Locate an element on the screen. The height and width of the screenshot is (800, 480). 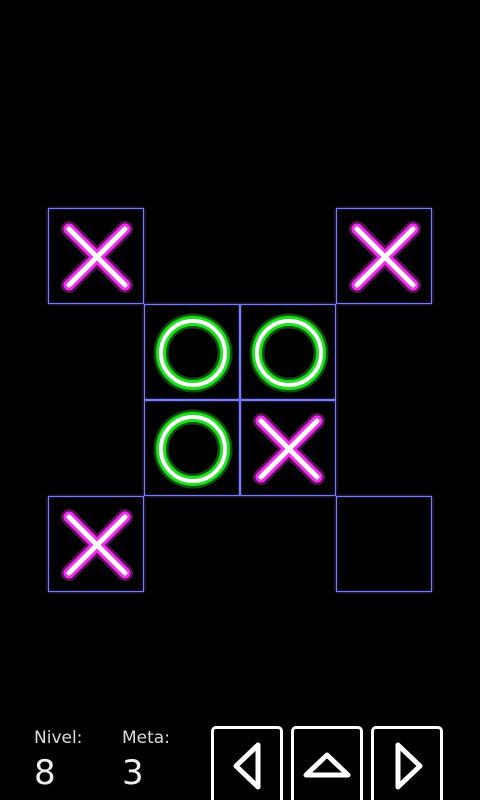
next-level-button is located at coordinates (407, 763).